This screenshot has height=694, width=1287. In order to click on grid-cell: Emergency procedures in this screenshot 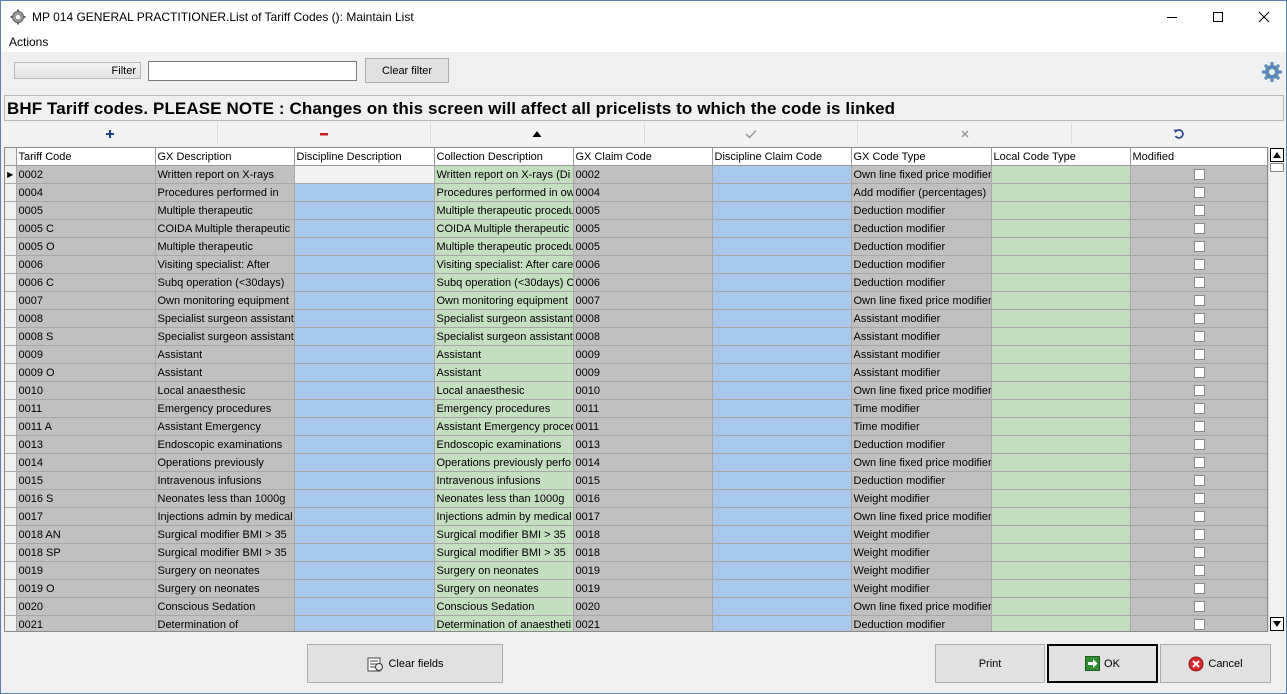, I will do `click(225, 408)`.